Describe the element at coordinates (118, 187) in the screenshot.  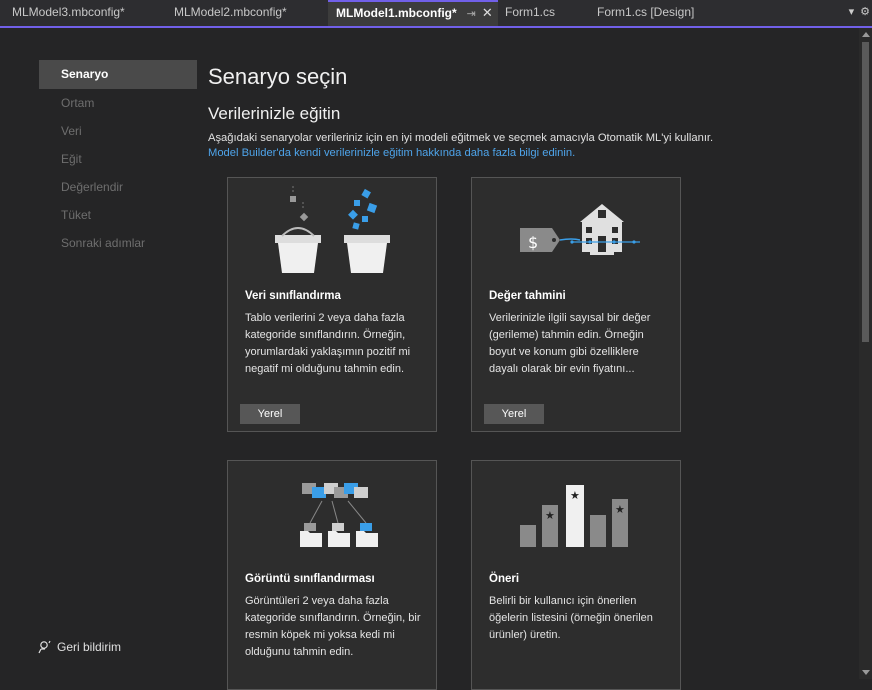
I see `nav-item-evaluate: Değerlendir` at that location.